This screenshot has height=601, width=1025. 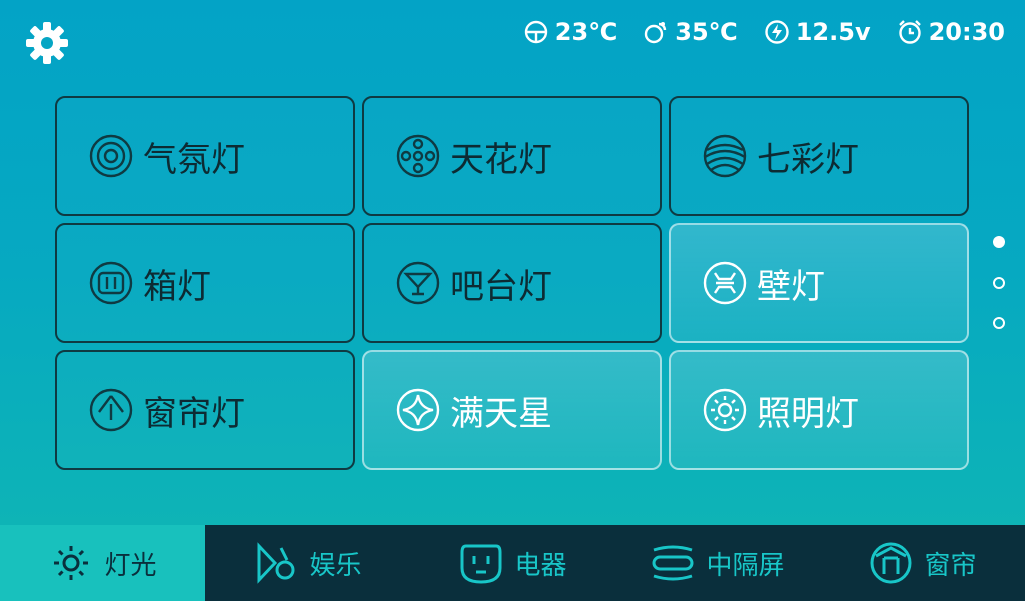 I want to click on outdoor-temp: 35℃, so click(x=690, y=32).